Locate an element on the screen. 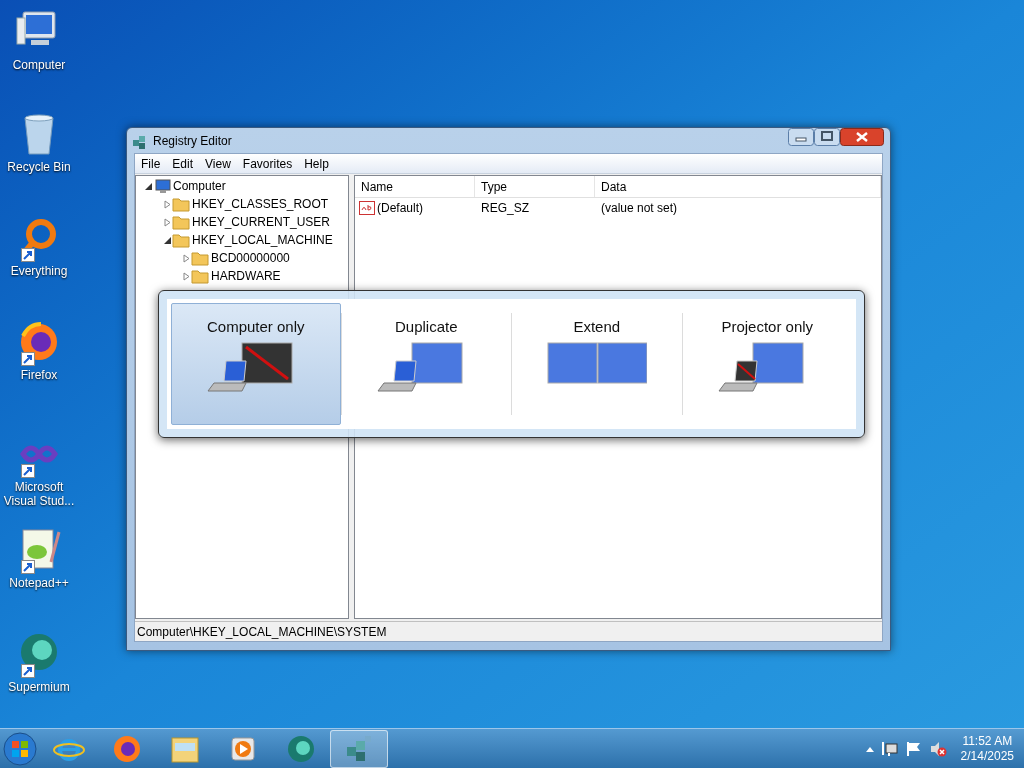 This screenshot has height=768, width=1024. column-header: Name is located at coordinates (415, 186).